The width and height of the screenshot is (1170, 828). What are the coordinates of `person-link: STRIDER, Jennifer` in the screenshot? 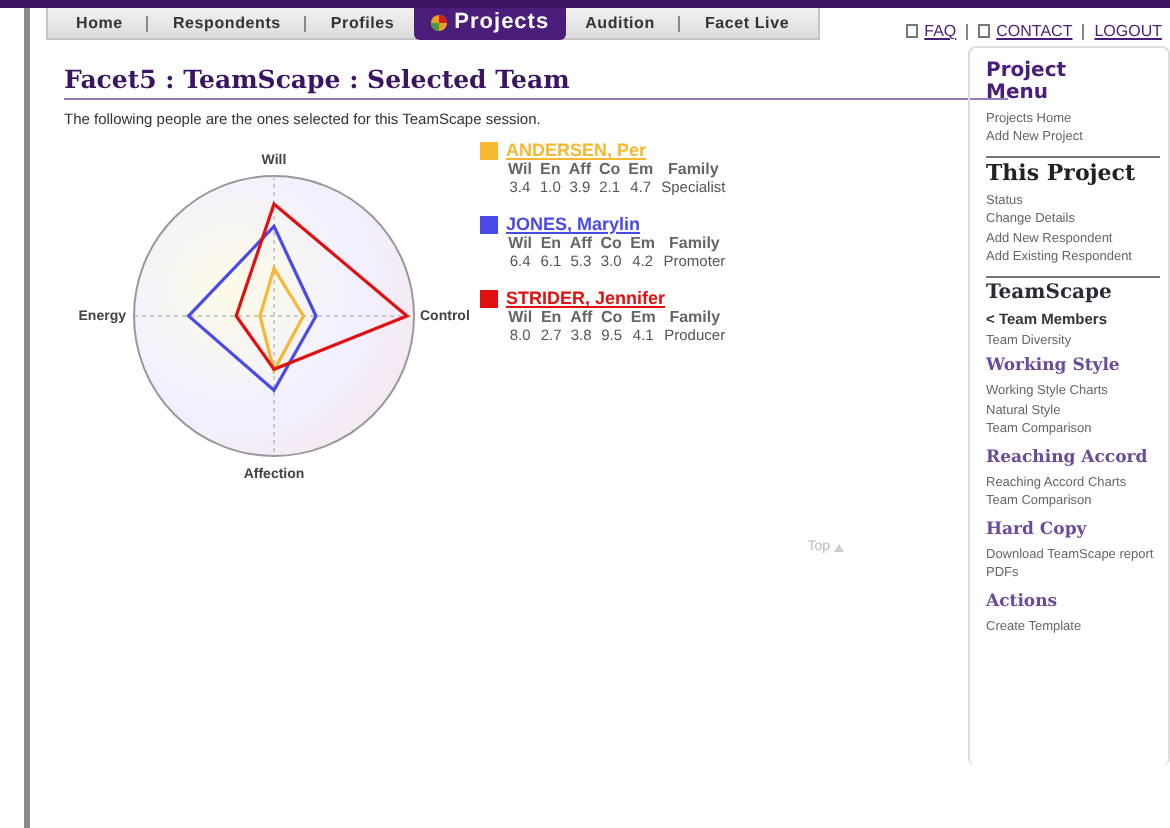 It's located at (586, 298).